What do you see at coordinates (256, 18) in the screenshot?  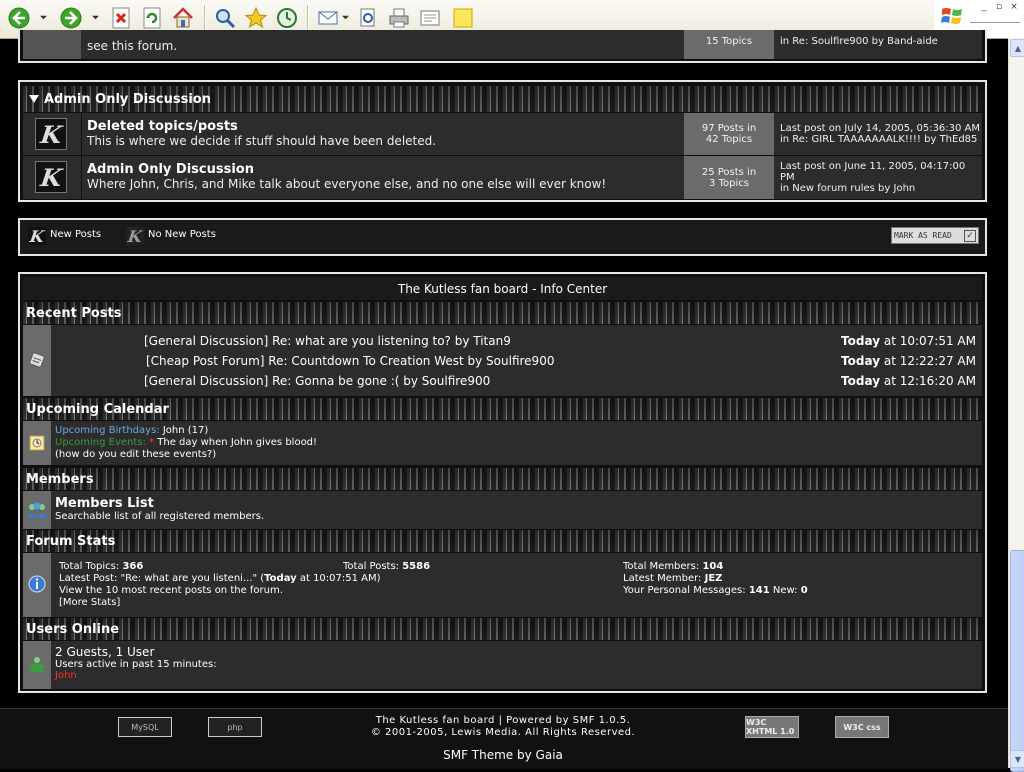 I see `favorites-icon` at bounding box center [256, 18].